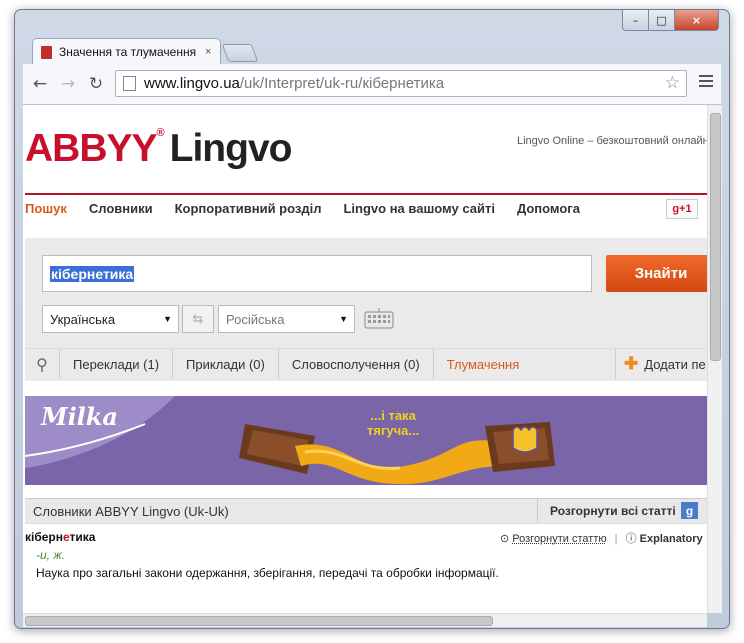  I want to click on ad-slogan-line1: ...і така, so click(393, 415).